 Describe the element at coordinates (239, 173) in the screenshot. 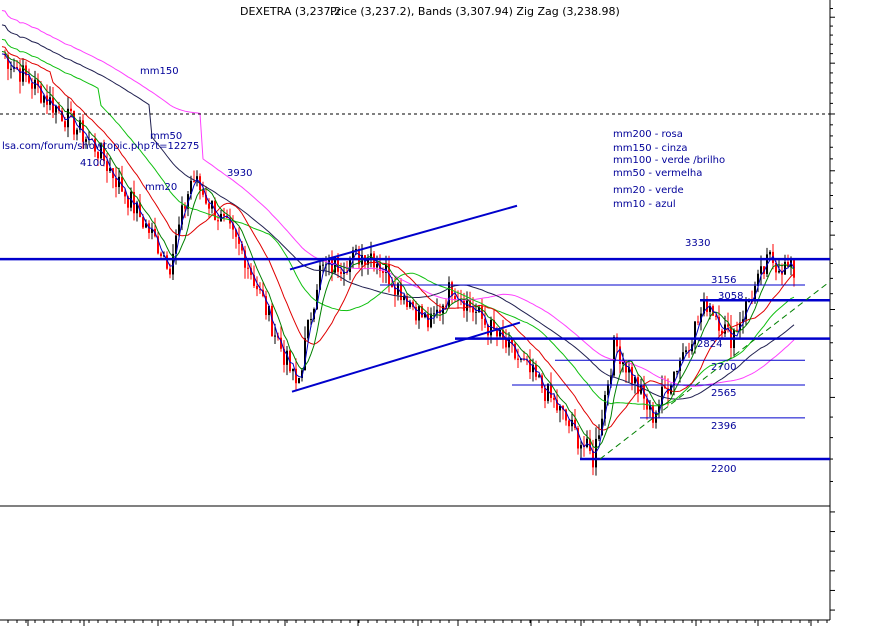

I see `level-label-3930: 3930` at that location.